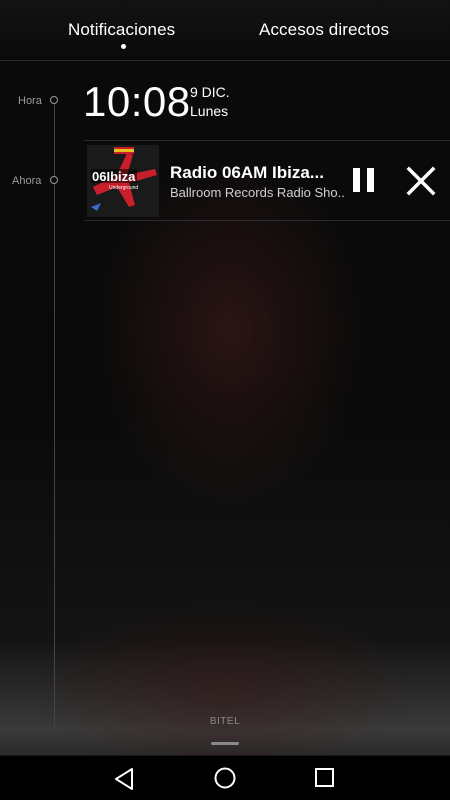 This screenshot has width=450, height=800. I want to click on timeline-line, so click(54, 416).